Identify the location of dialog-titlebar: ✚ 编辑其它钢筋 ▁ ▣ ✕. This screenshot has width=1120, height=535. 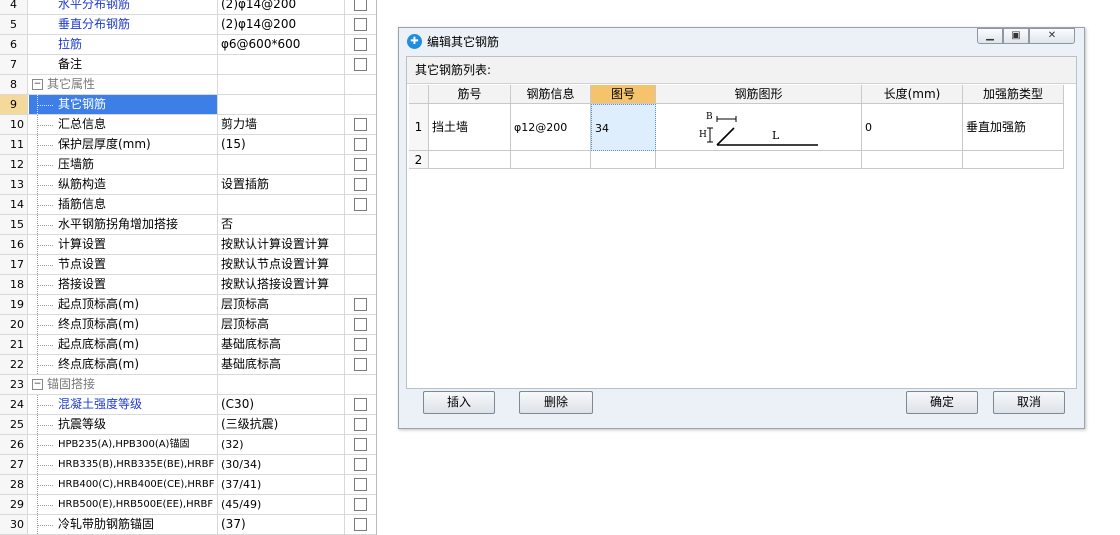
(741, 41).